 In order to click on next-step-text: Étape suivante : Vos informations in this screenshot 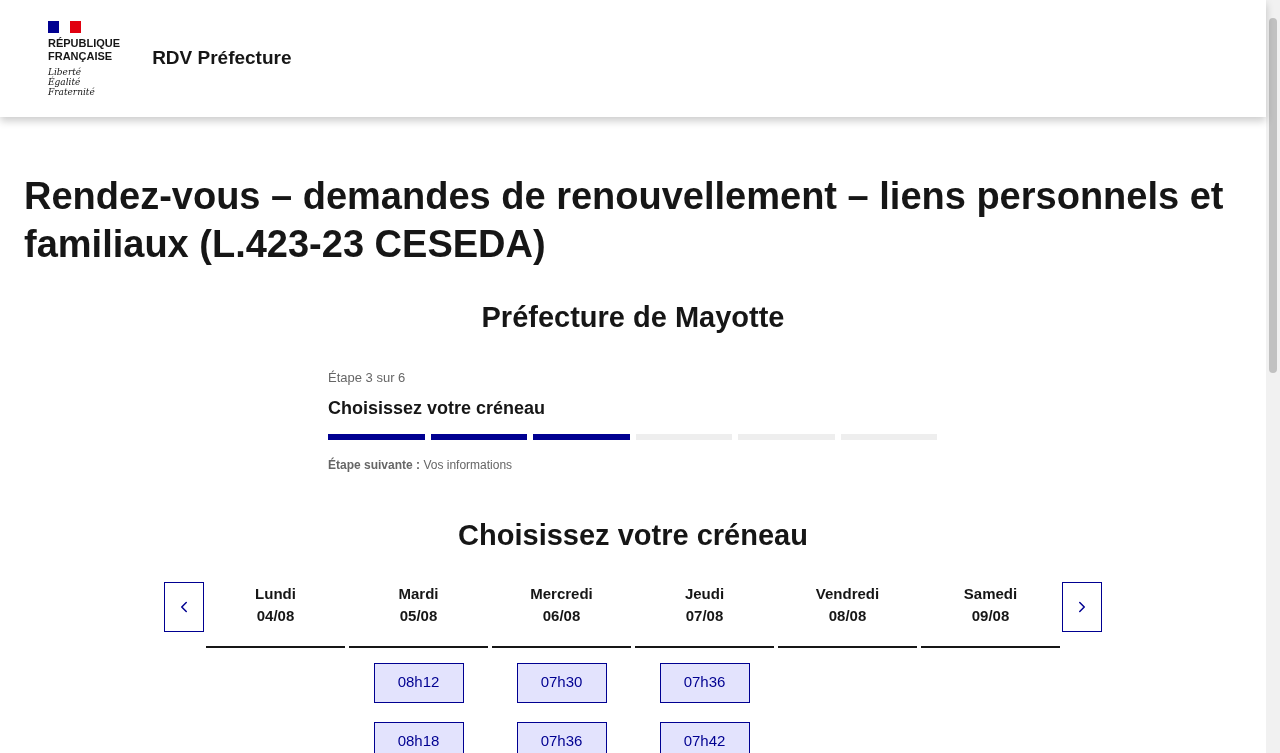, I will do `click(421, 465)`.